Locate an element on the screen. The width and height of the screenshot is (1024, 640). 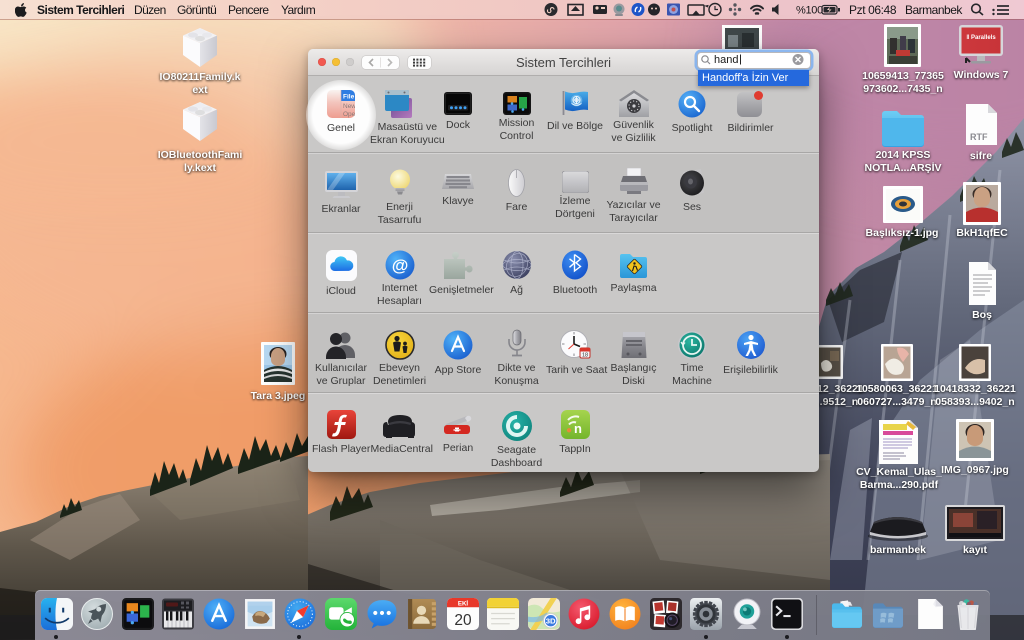
svg-text: hand is located at coordinates (726, 60).